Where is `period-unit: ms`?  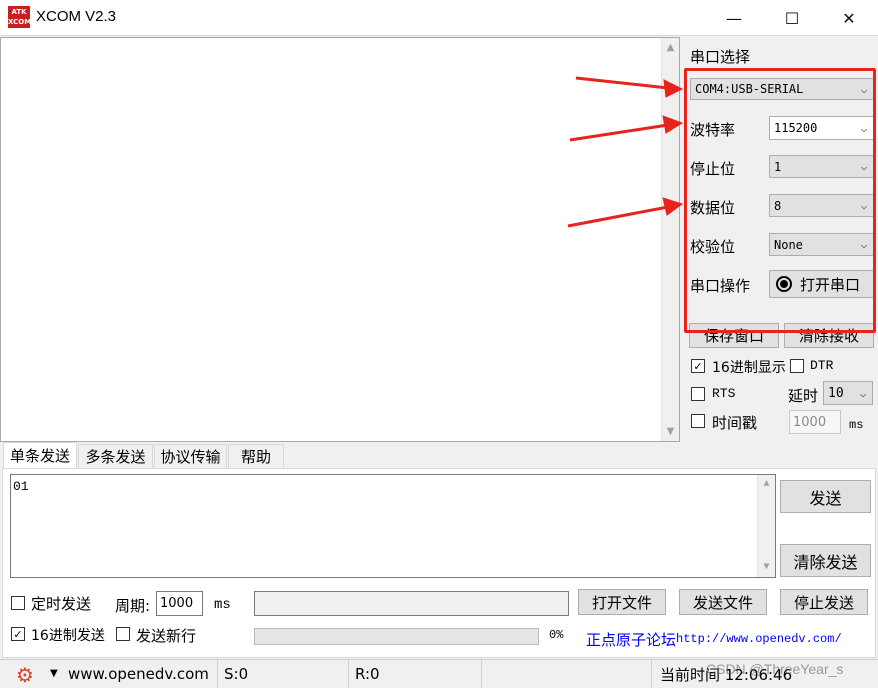
period-unit: ms is located at coordinates (222, 605).